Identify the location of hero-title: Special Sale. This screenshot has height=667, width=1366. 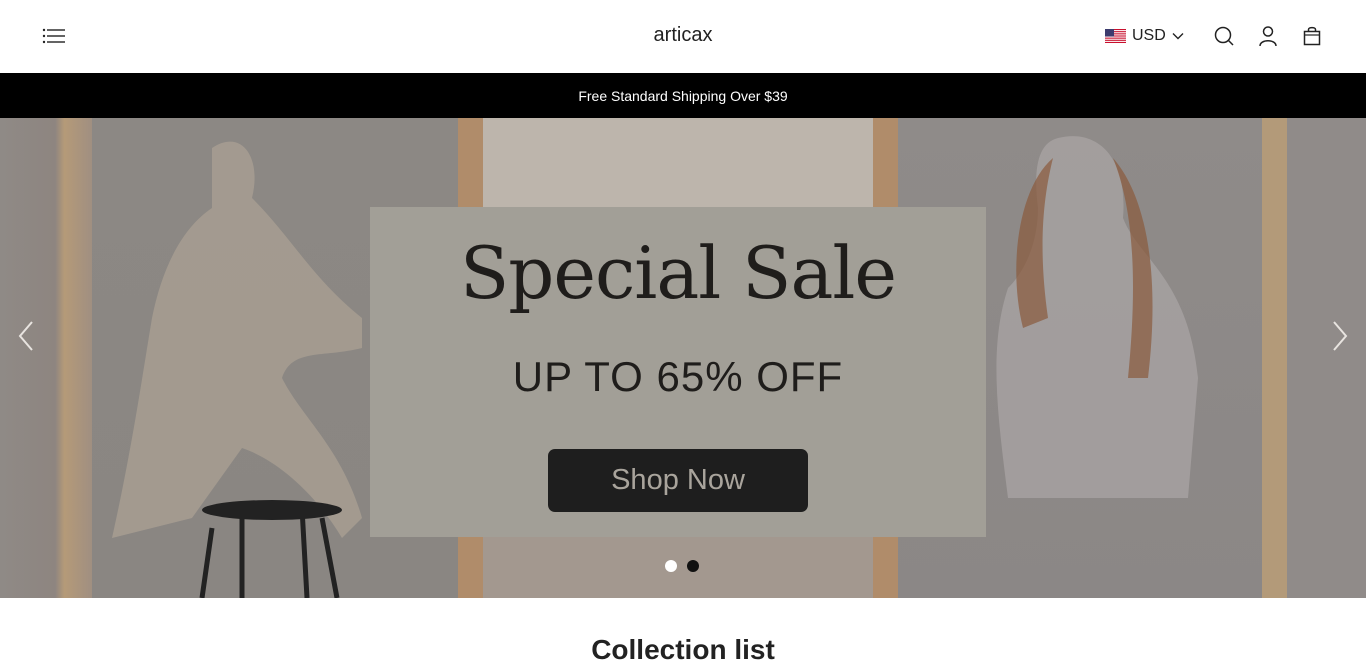
(678, 273).